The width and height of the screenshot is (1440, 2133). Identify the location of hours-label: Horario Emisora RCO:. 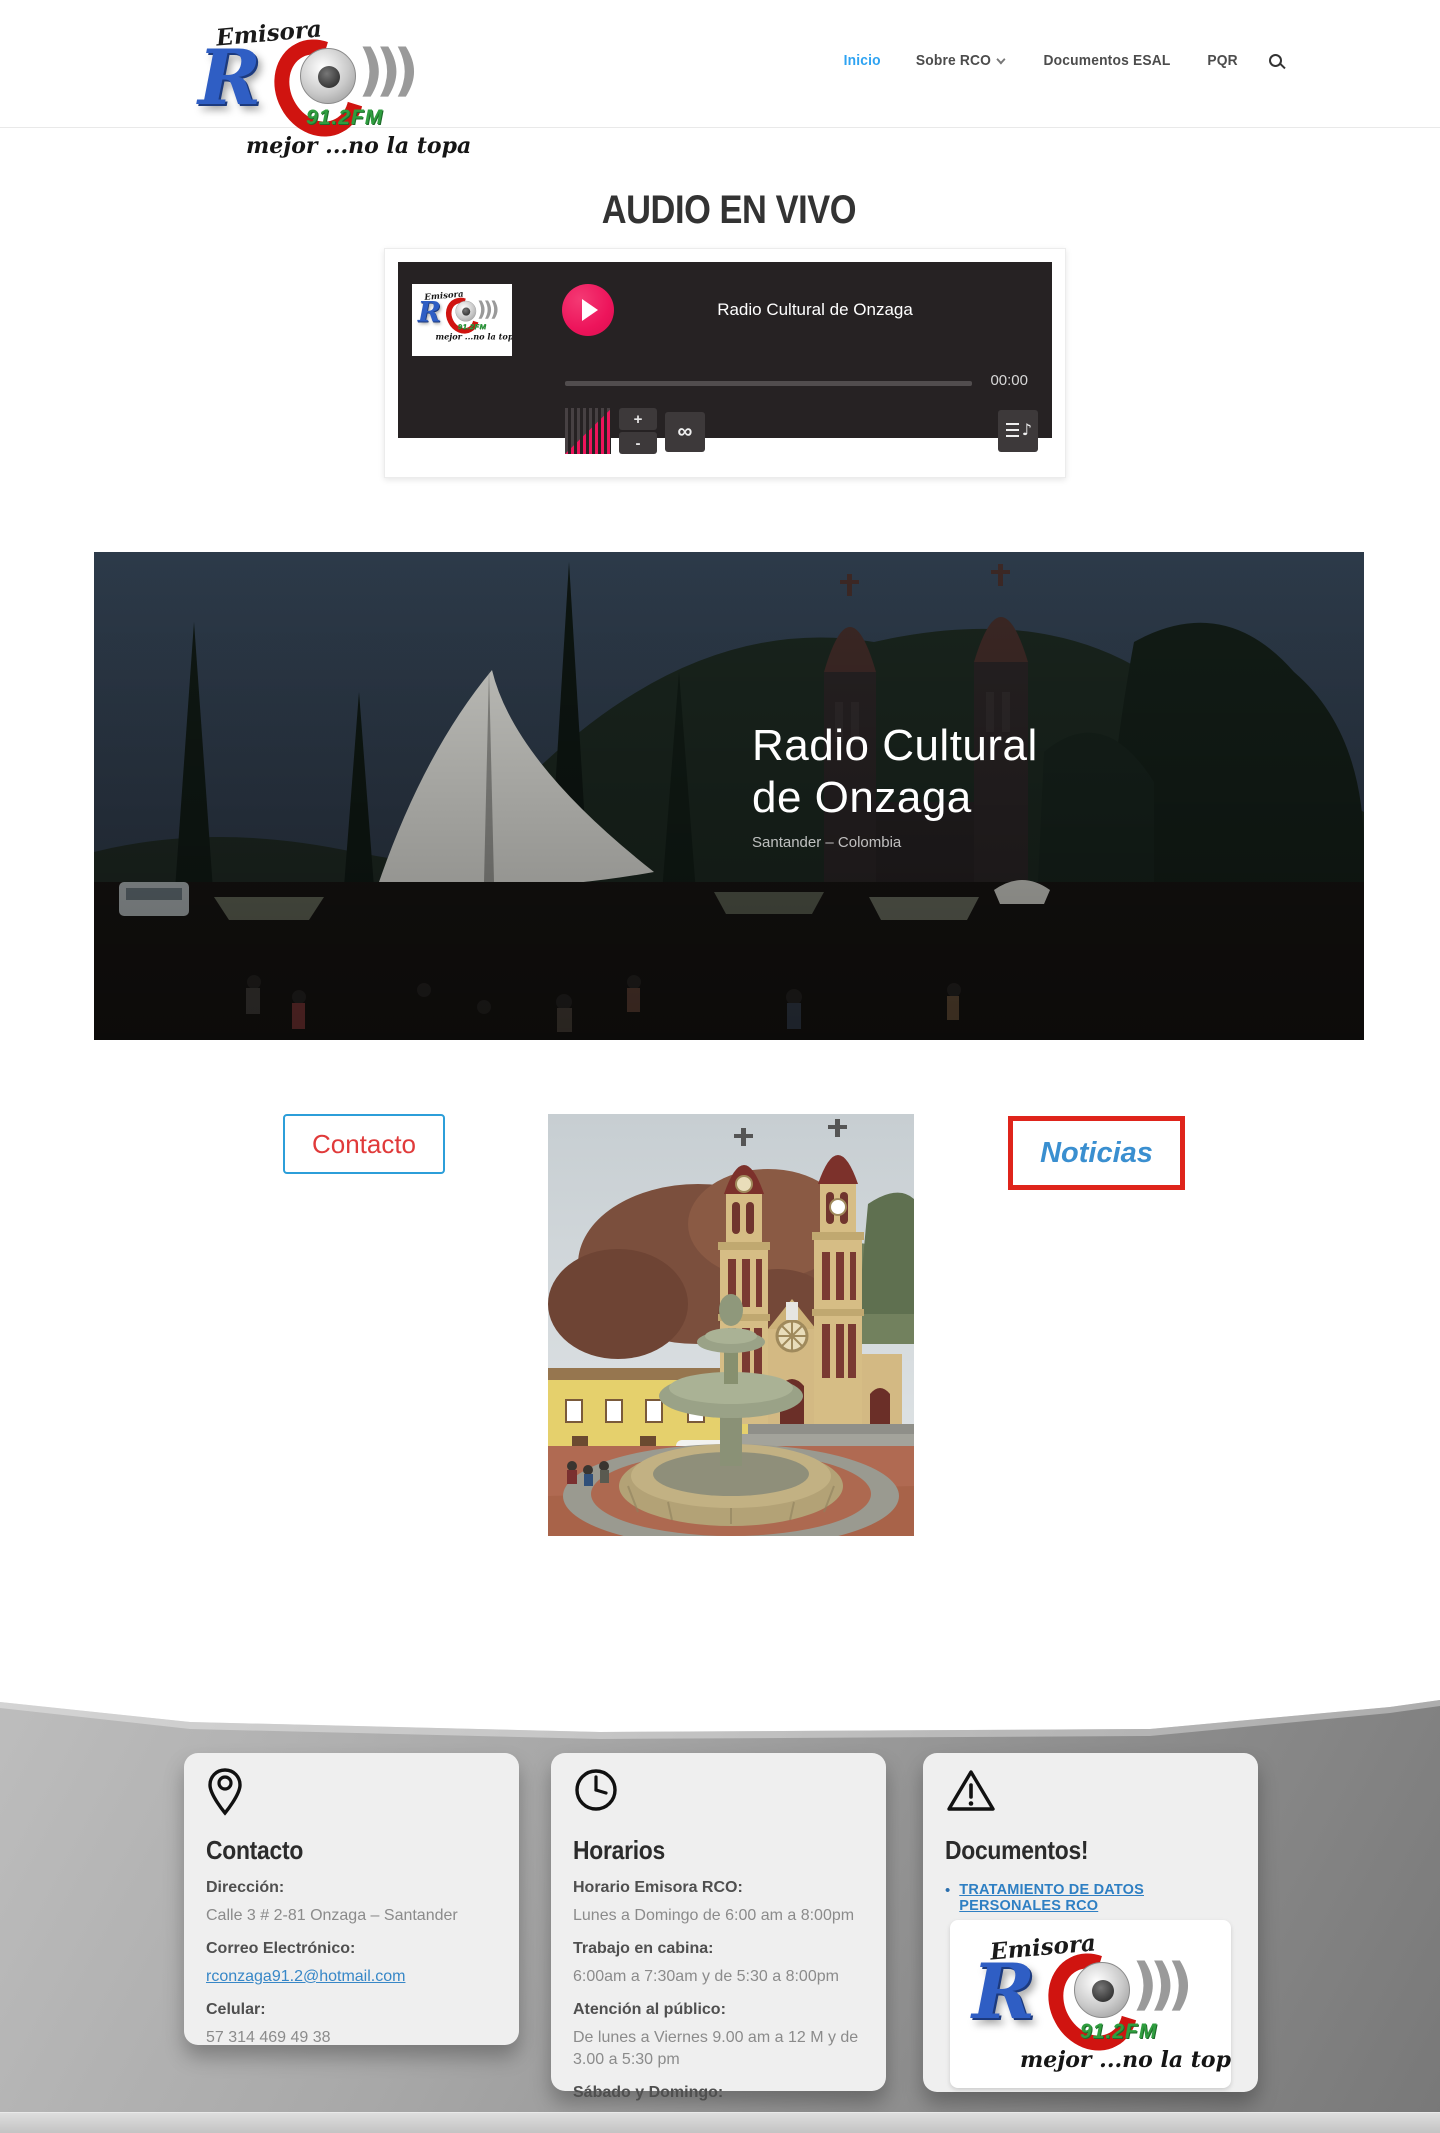
(658, 1887).